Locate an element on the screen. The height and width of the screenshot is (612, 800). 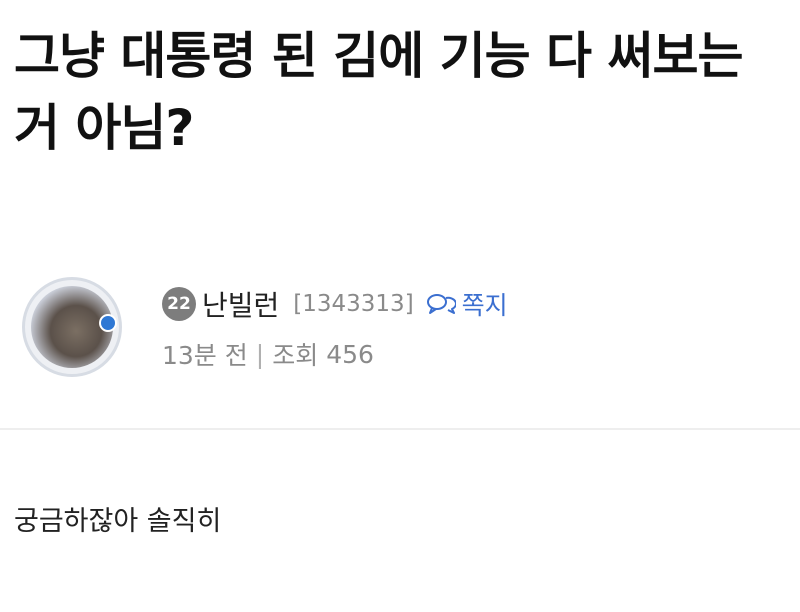
message-button: 쪽지 is located at coordinates (467, 304).